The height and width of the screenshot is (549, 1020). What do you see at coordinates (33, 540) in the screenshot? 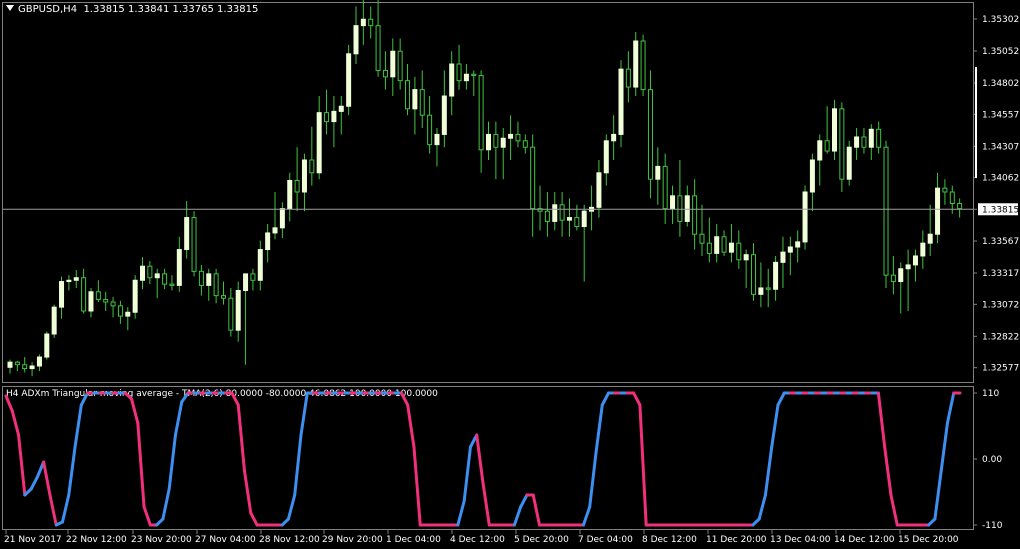
I see `time-tick-label: 21 Nov 2017` at bounding box center [33, 540].